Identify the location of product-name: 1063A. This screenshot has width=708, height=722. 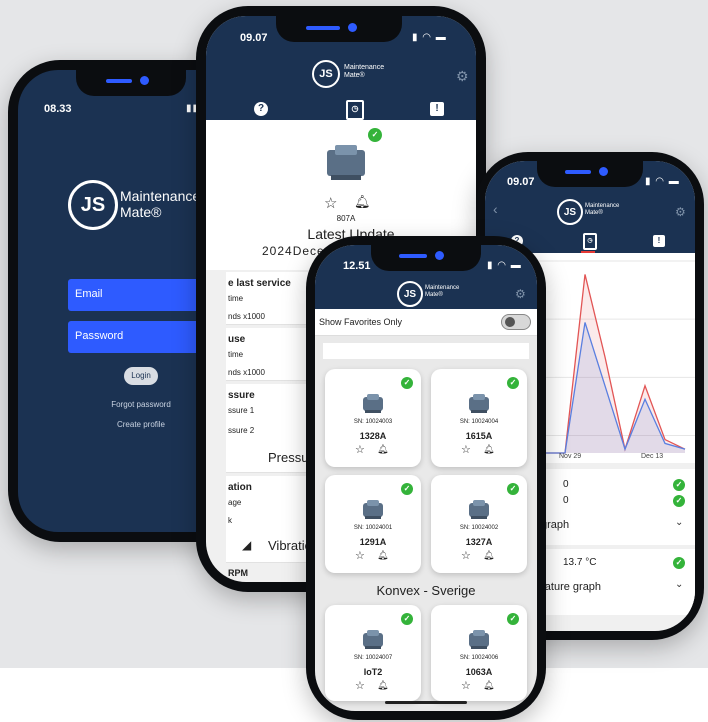
(479, 672).